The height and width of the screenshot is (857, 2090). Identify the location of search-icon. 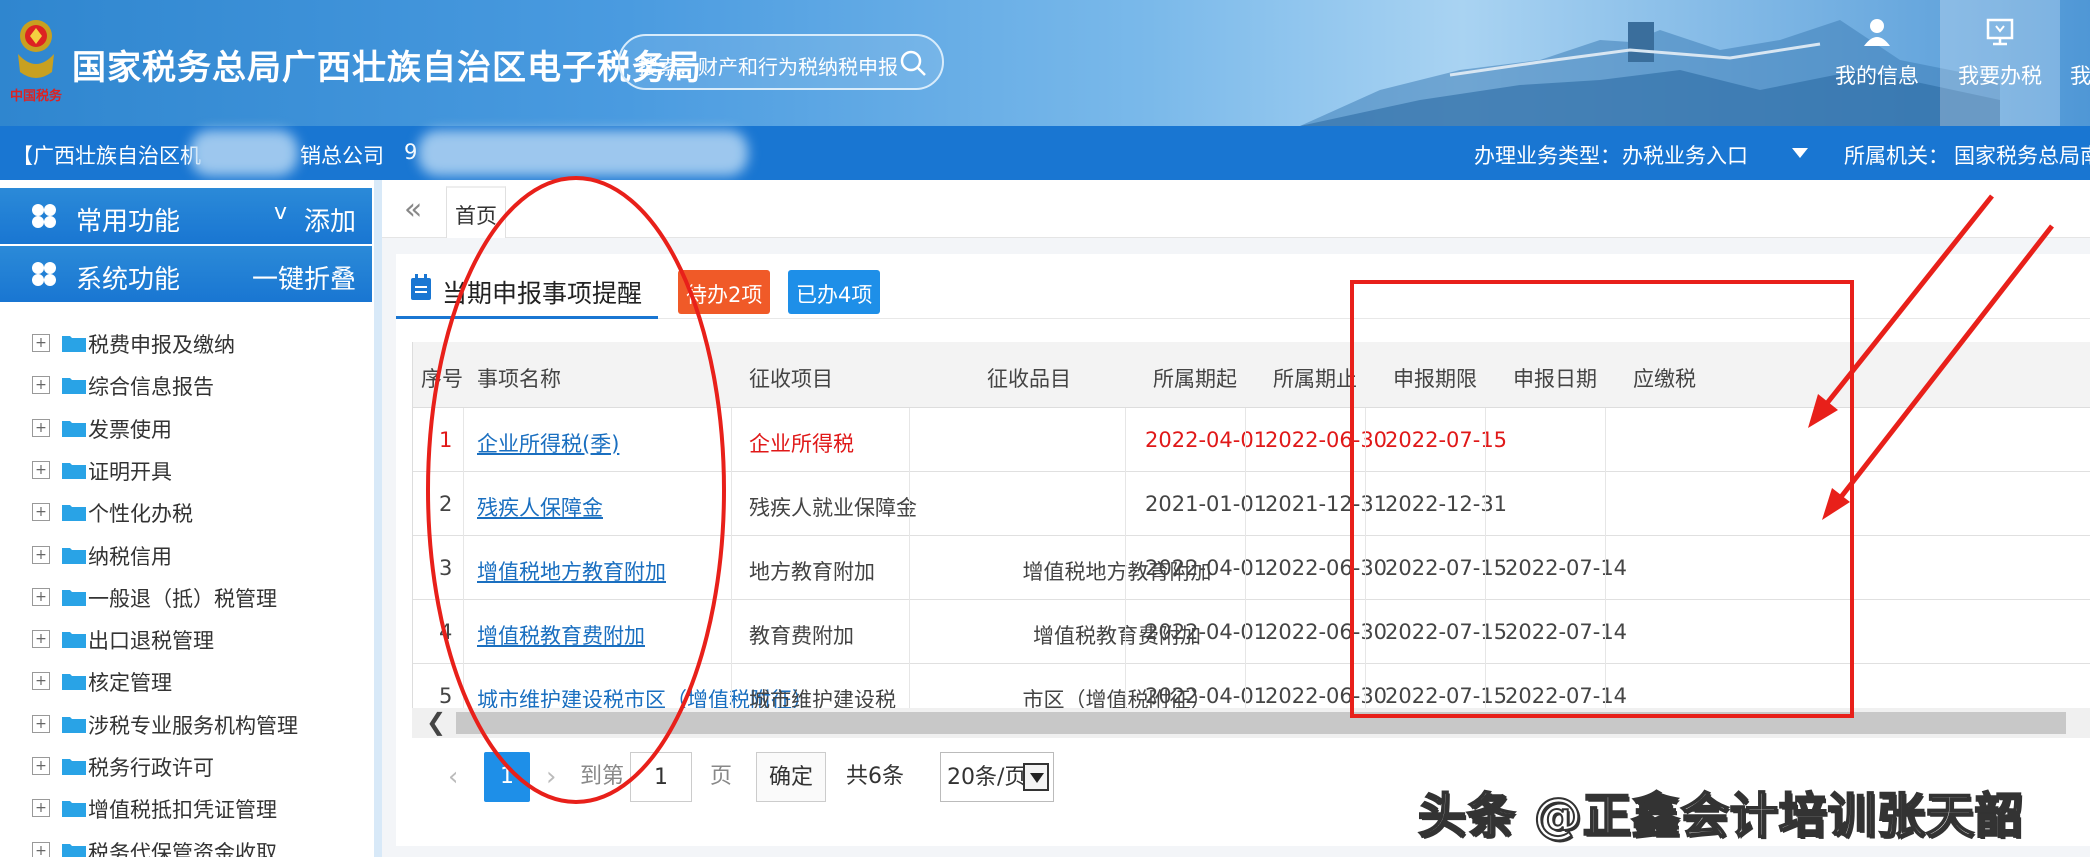
(913, 63).